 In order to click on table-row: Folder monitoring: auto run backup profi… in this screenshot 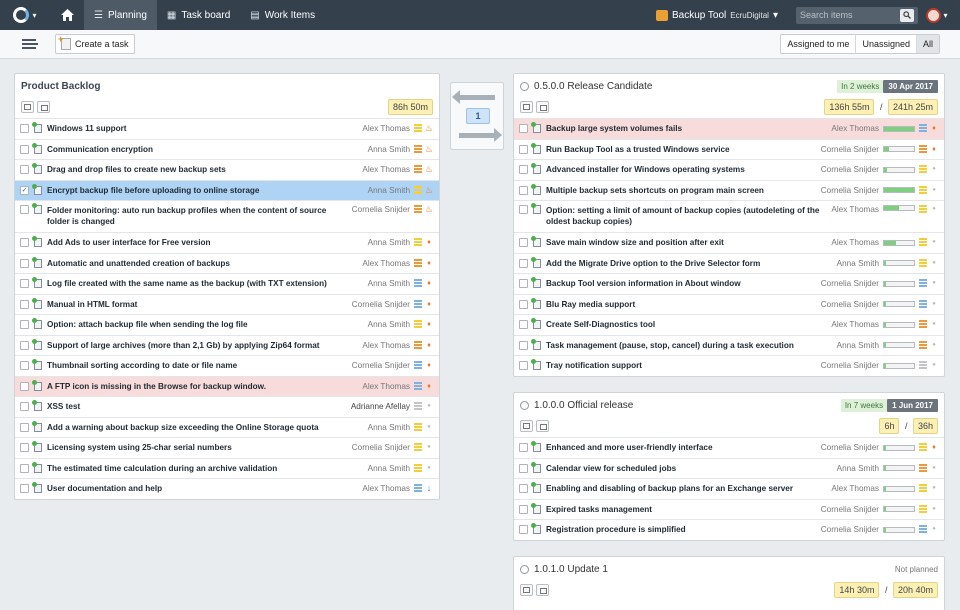, I will do `click(227, 216)`.